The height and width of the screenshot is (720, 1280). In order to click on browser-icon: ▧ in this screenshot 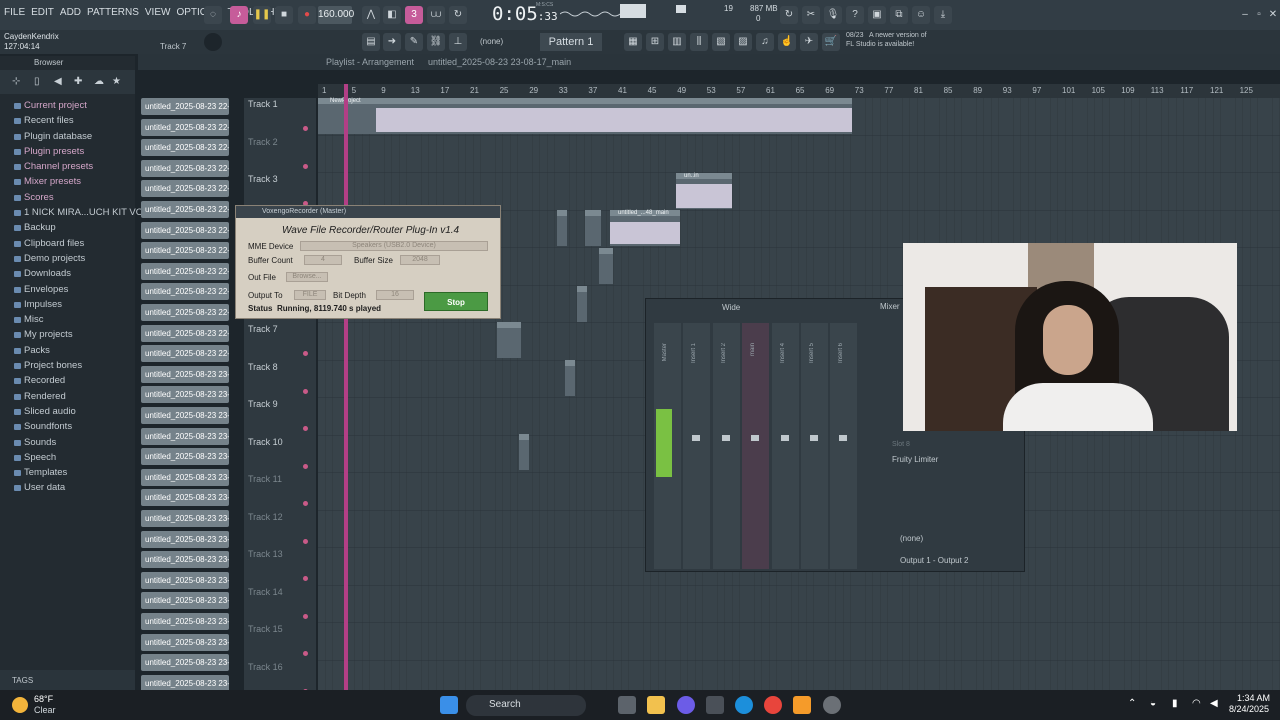, I will do `click(721, 42)`.